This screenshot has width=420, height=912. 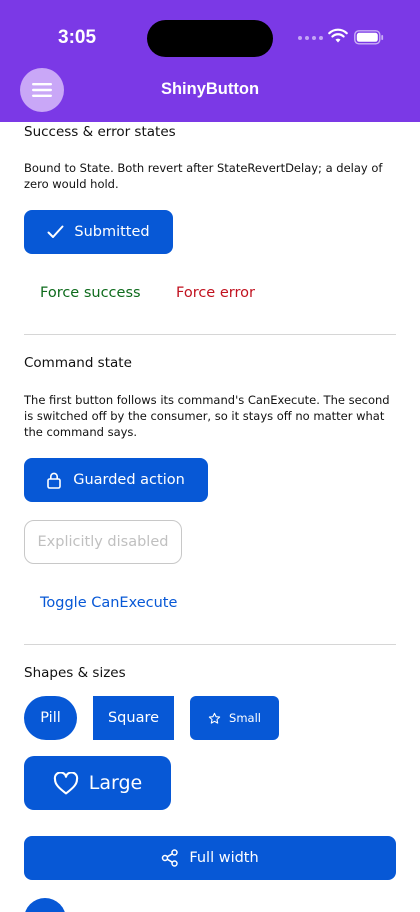 What do you see at coordinates (215, 293) in the screenshot?
I see `force-error-button: Force error` at bounding box center [215, 293].